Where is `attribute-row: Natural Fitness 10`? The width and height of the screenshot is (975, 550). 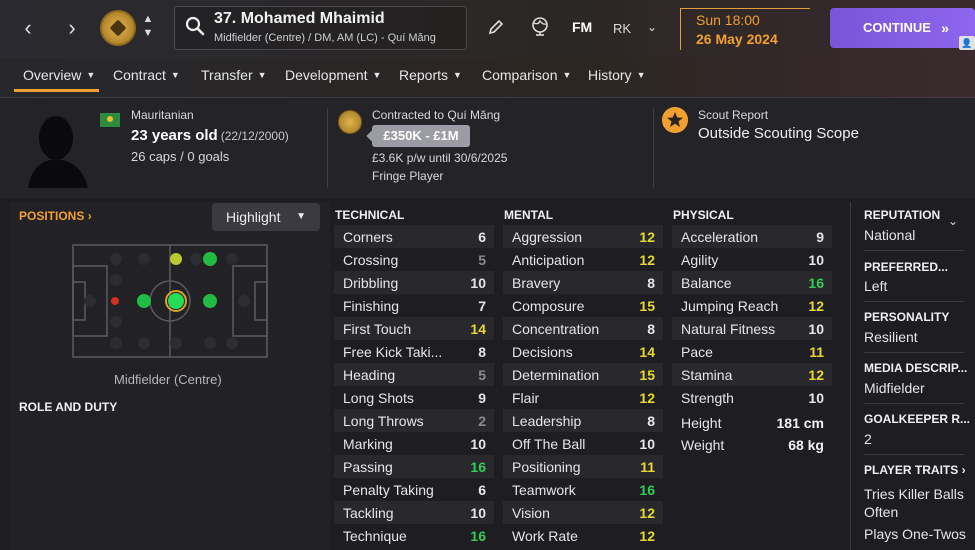 attribute-row: Natural Fitness 10 is located at coordinates (752, 328).